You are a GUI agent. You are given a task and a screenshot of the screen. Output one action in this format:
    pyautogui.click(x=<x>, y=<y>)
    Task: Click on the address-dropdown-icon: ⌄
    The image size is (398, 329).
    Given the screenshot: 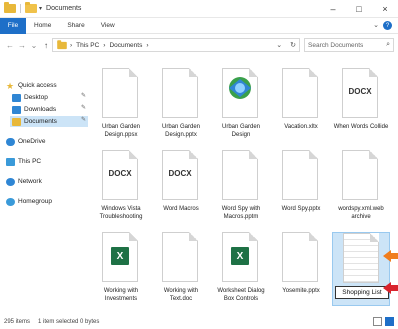 What is the action you would take?
    pyautogui.click(x=279, y=45)
    